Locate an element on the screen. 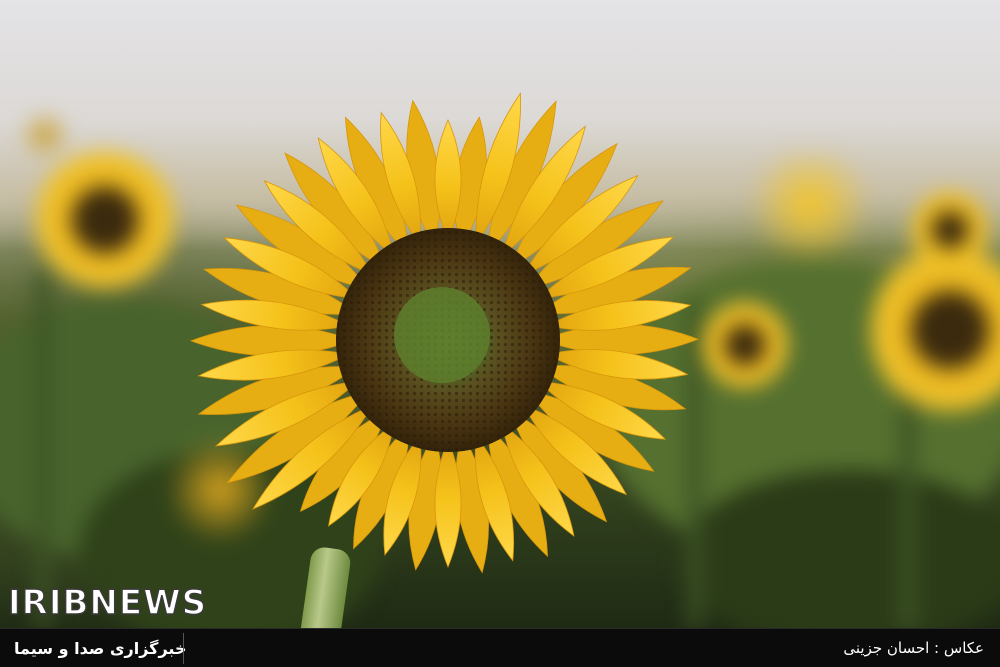  sunflower-disk-center is located at coordinates (442, 335).